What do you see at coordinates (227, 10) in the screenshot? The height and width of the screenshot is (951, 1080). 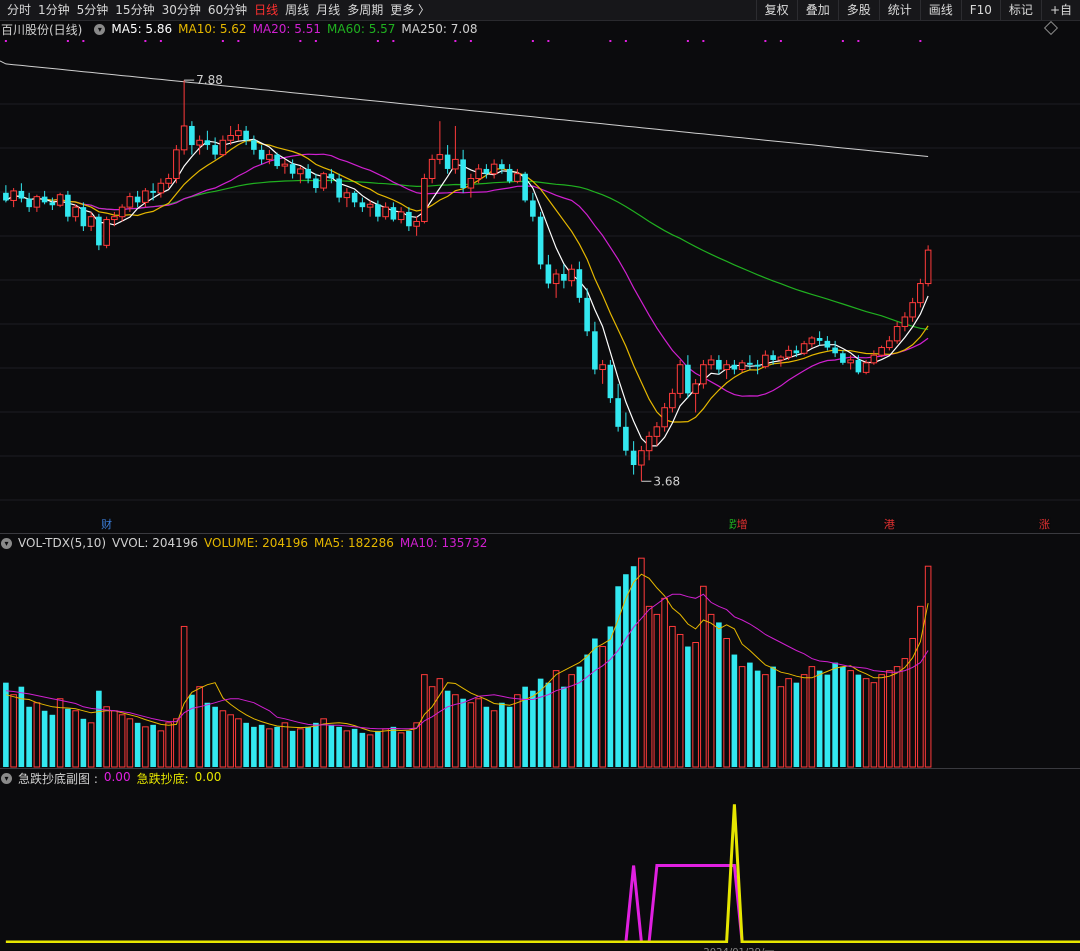 I see `period-tab: 60分钟` at bounding box center [227, 10].